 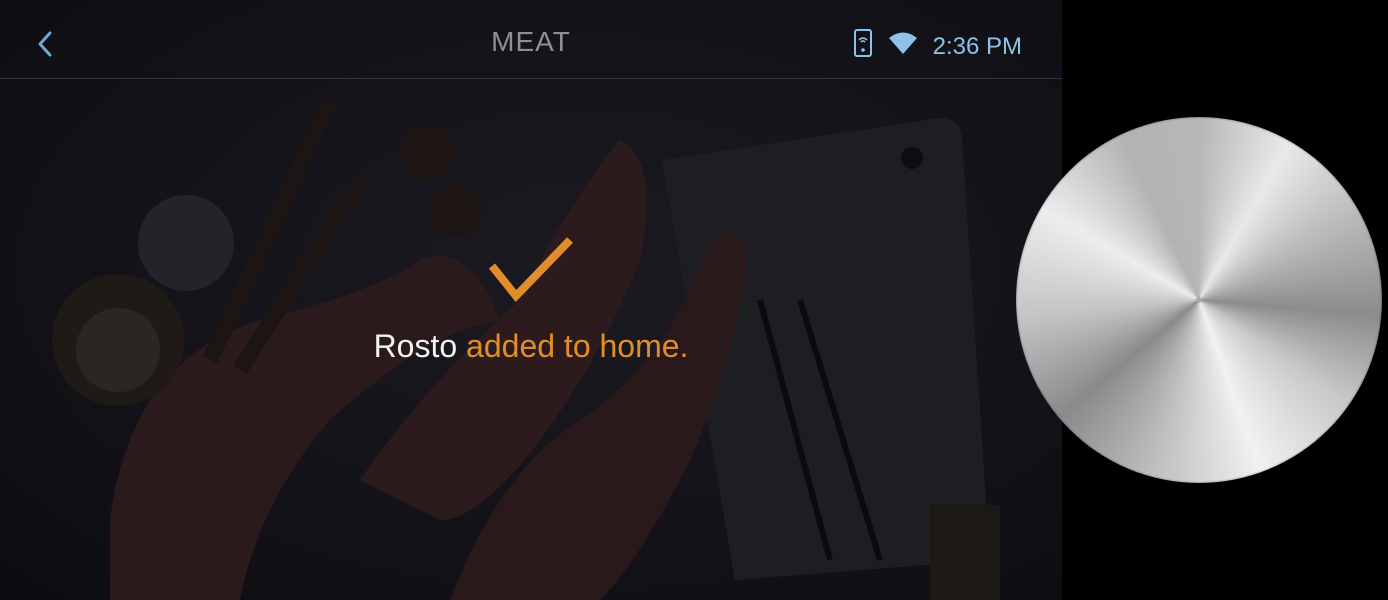 I want to click on confirmation-message: Rosto added to home., so click(x=531, y=346).